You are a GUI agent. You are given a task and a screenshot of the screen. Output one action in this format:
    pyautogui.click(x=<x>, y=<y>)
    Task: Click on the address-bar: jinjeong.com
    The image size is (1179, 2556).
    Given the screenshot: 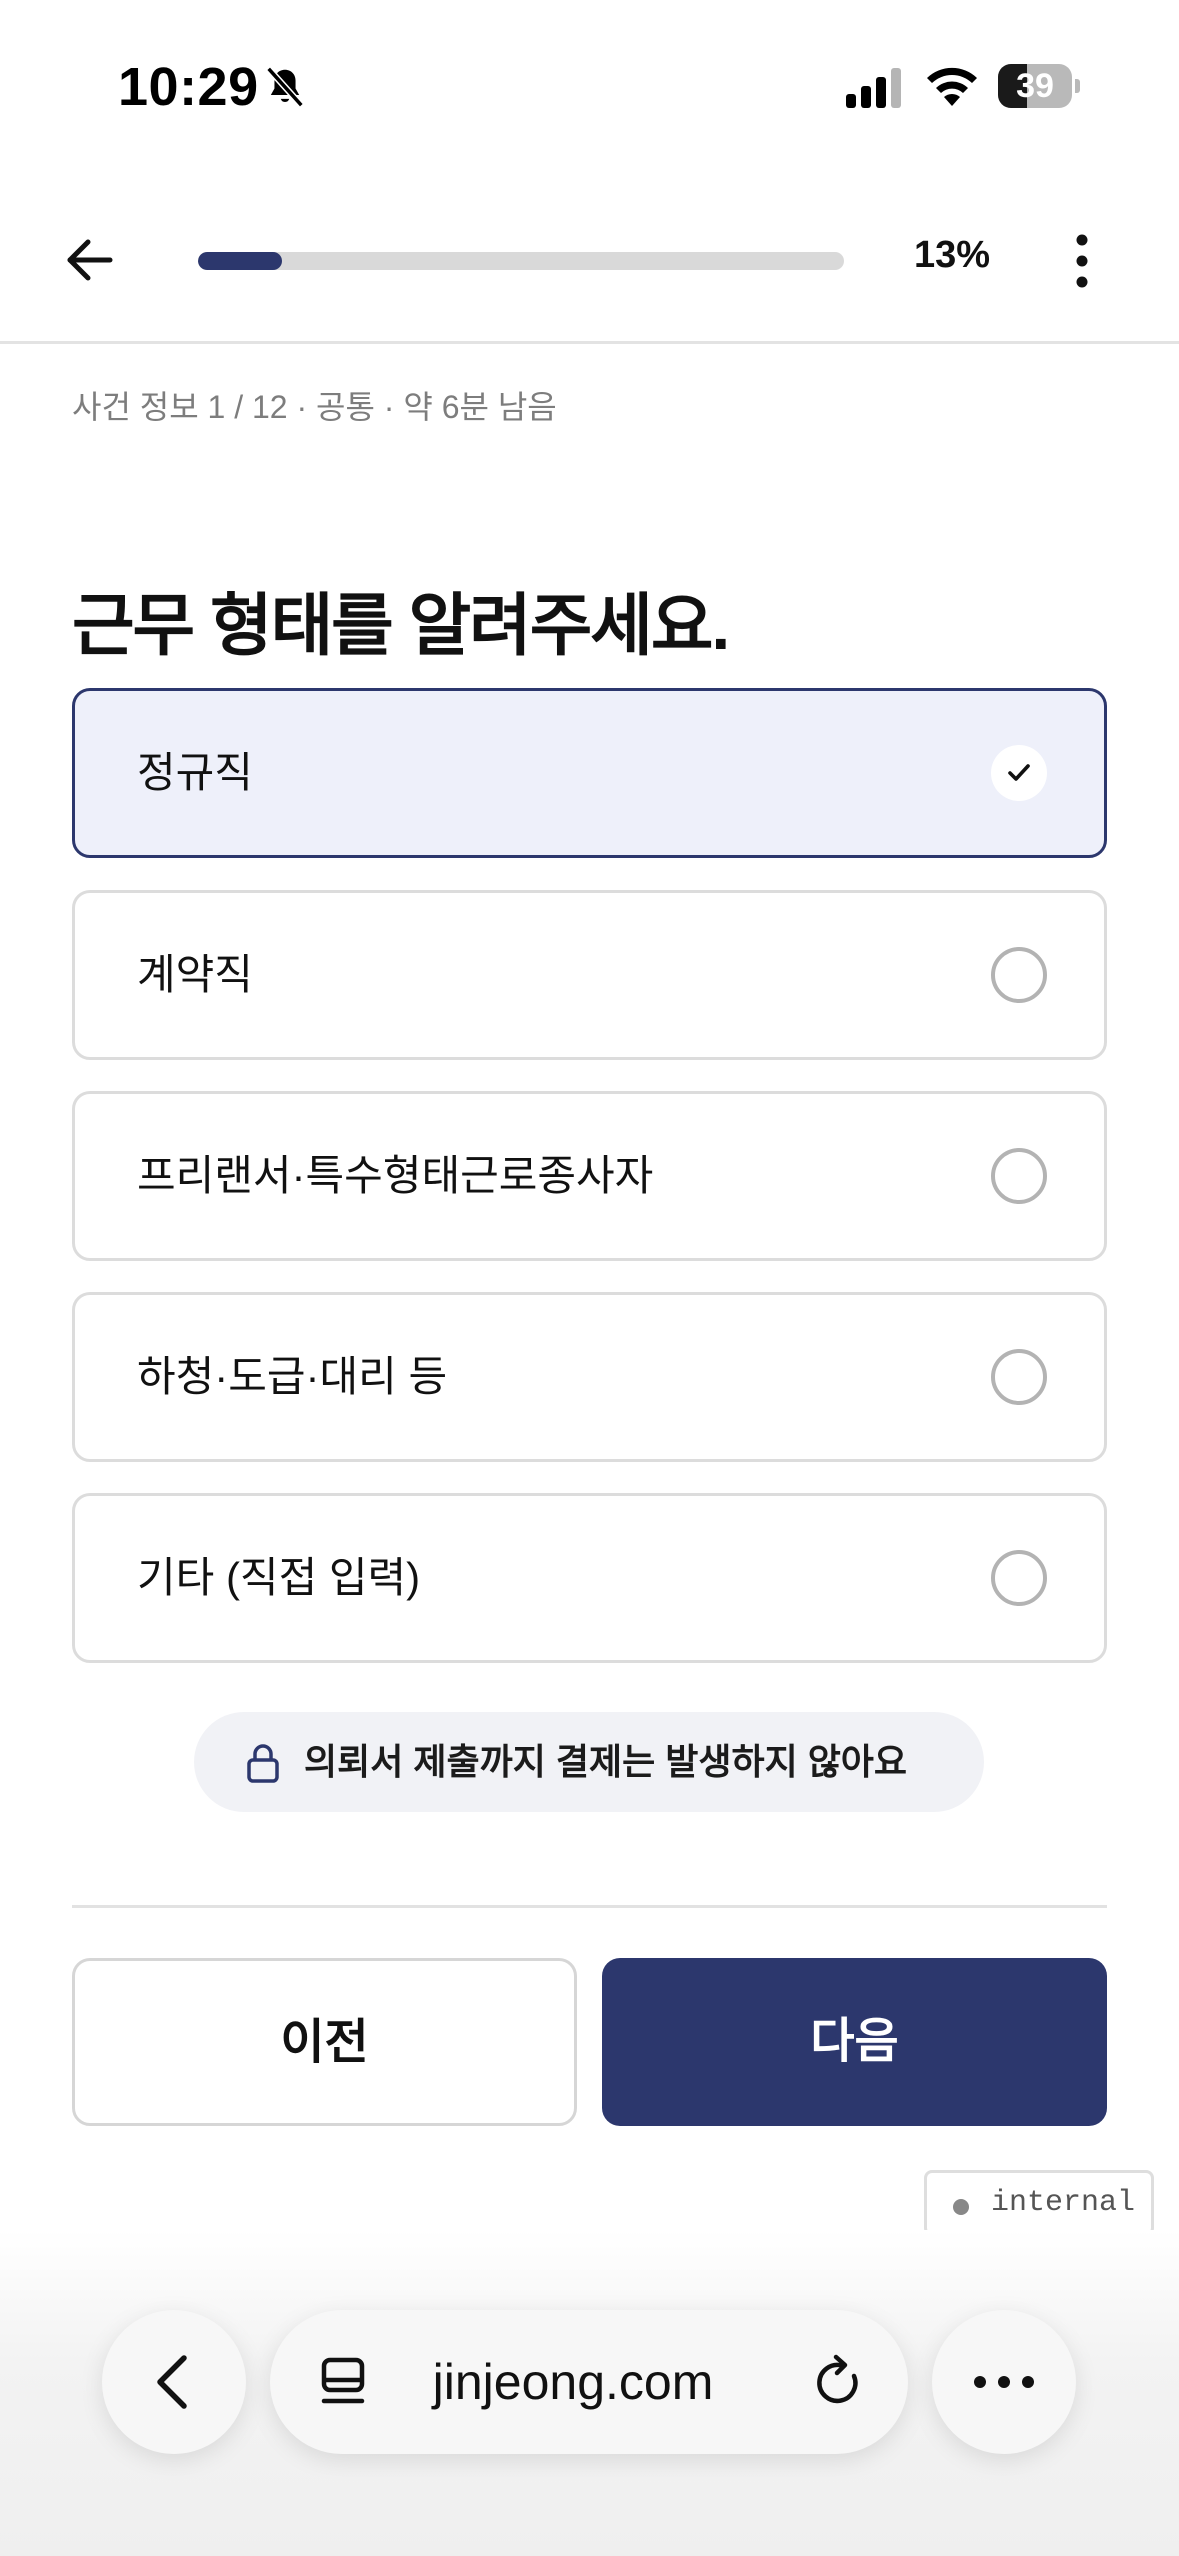 What is the action you would take?
    pyautogui.click(x=589, y=2382)
    